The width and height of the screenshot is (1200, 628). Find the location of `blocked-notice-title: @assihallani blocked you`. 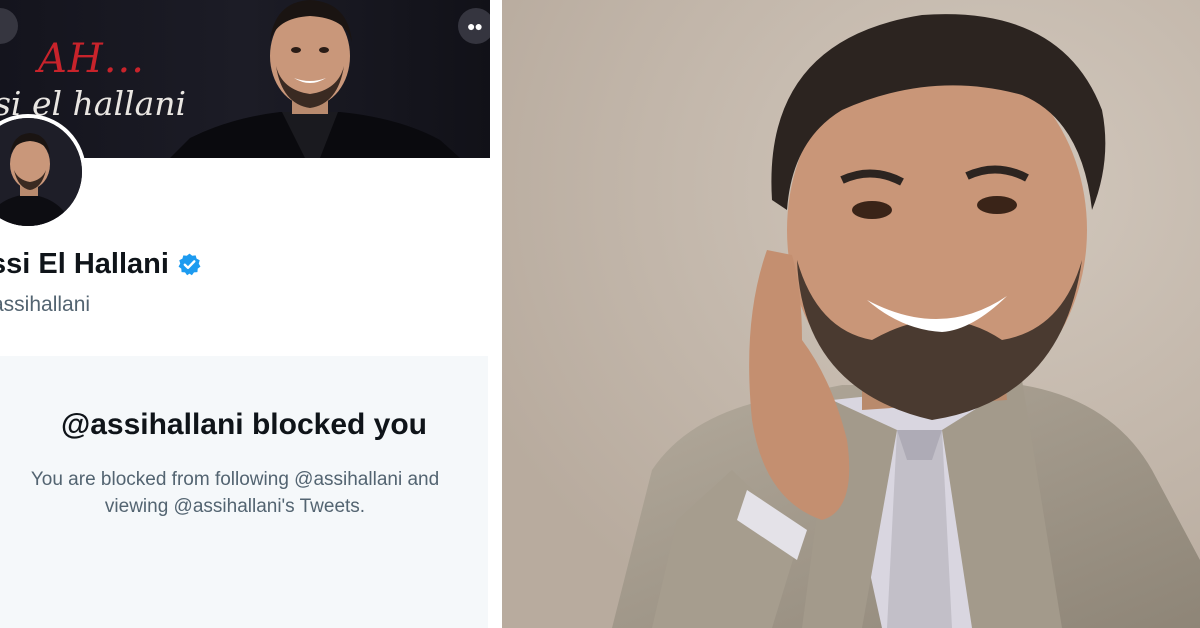

blocked-notice-title: @assihallani blocked you is located at coordinates (244, 424).